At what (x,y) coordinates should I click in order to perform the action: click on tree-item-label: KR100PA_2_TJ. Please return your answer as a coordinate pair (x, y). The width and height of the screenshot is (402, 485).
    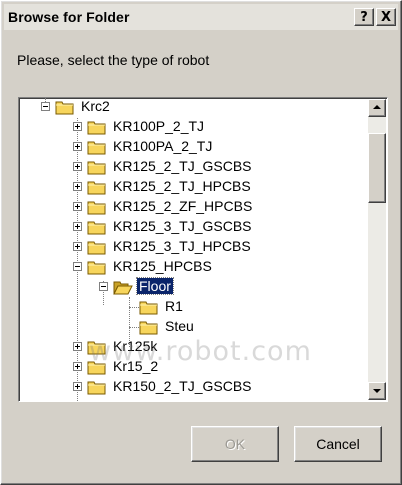
    Looking at the image, I should click on (162, 146).